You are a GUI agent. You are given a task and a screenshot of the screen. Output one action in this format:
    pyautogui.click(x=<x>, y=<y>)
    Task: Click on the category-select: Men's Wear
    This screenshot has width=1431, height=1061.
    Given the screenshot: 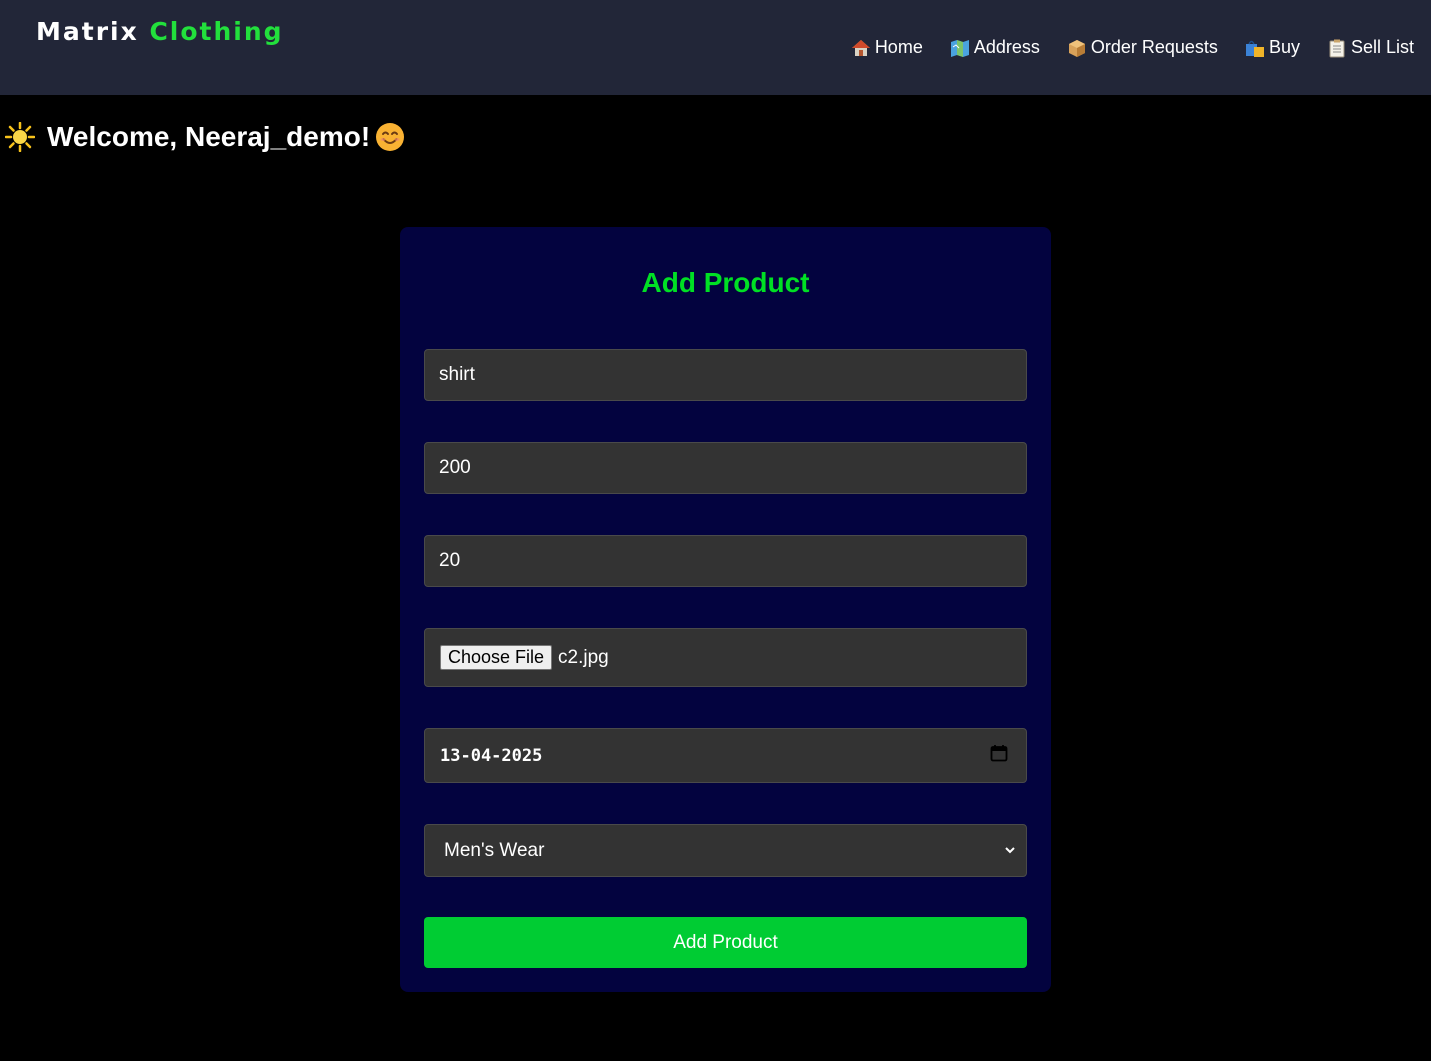 What is the action you would take?
    pyautogui.click(x=725, y=850)
    